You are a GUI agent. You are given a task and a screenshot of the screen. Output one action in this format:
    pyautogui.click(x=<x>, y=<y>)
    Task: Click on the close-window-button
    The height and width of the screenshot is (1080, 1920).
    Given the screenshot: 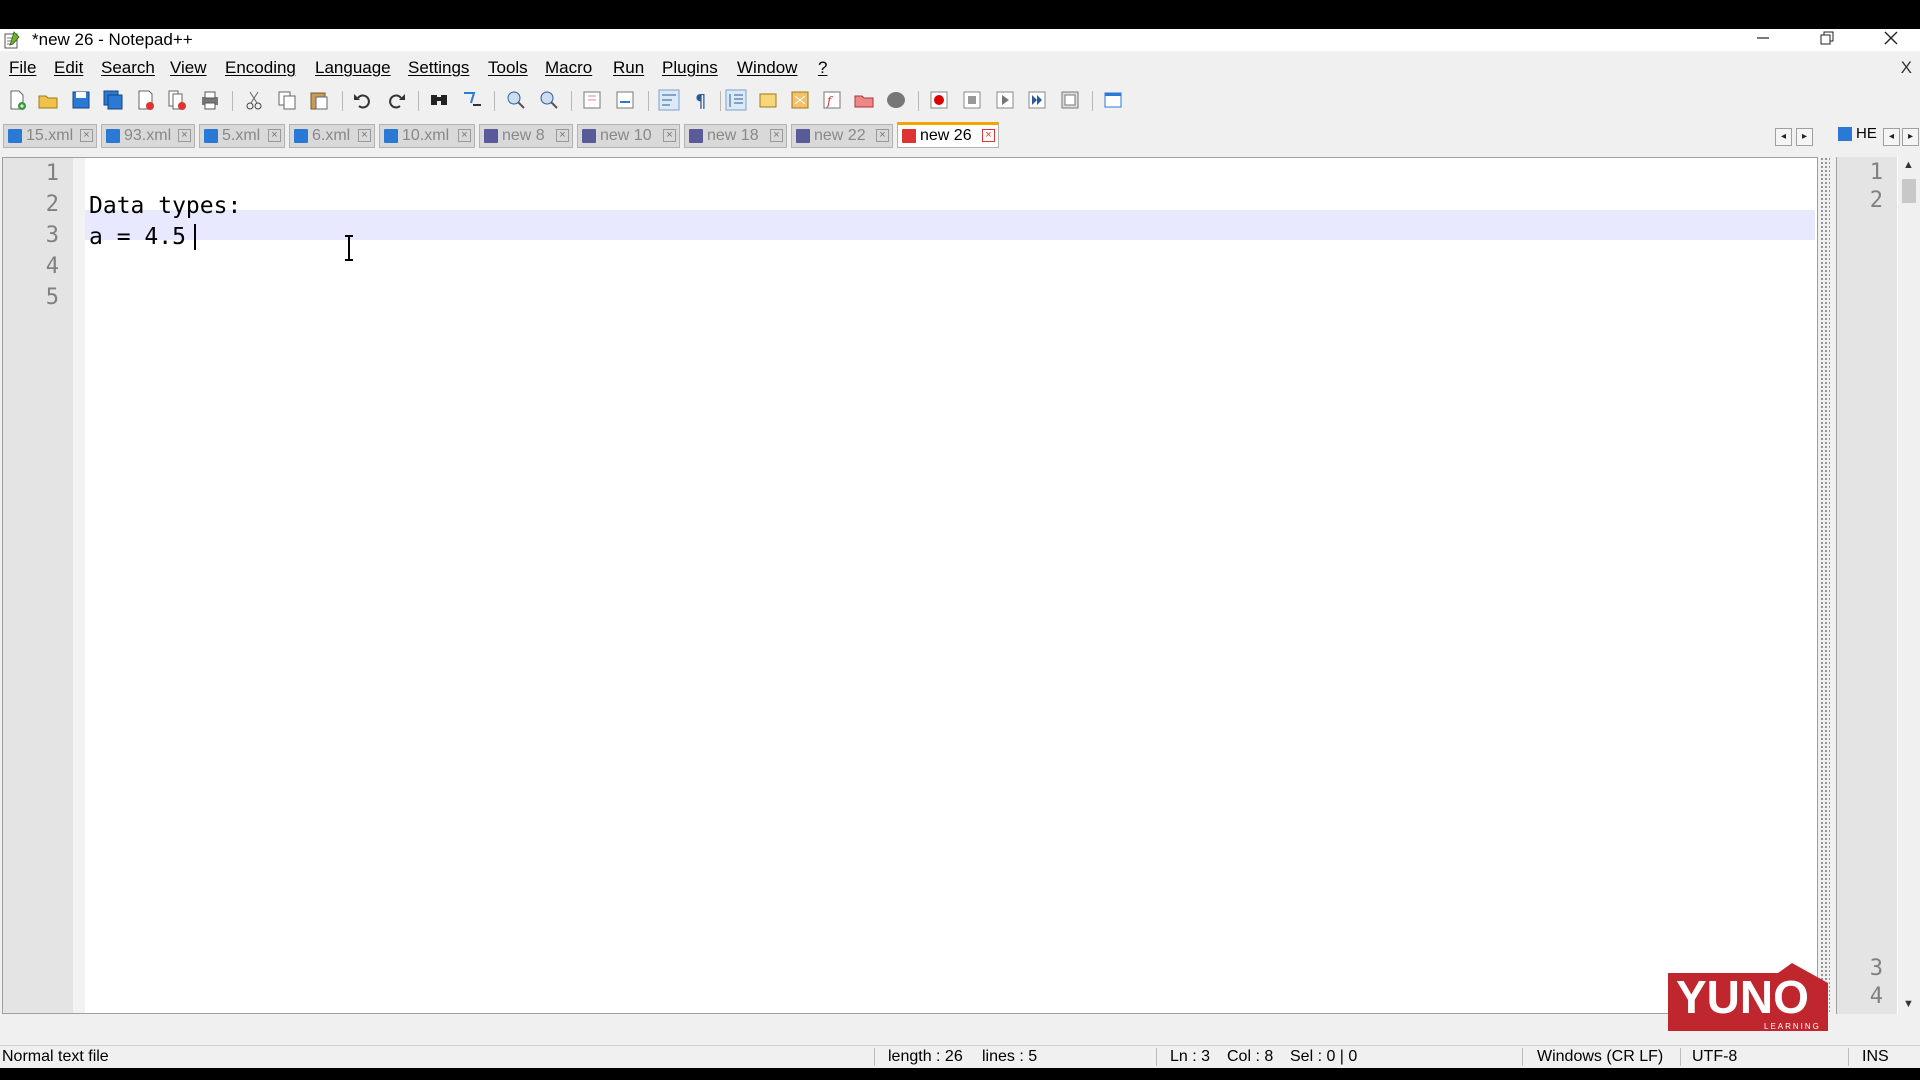 What is the action you would take?
    pyautogui.click(x=1891, y=40)
    